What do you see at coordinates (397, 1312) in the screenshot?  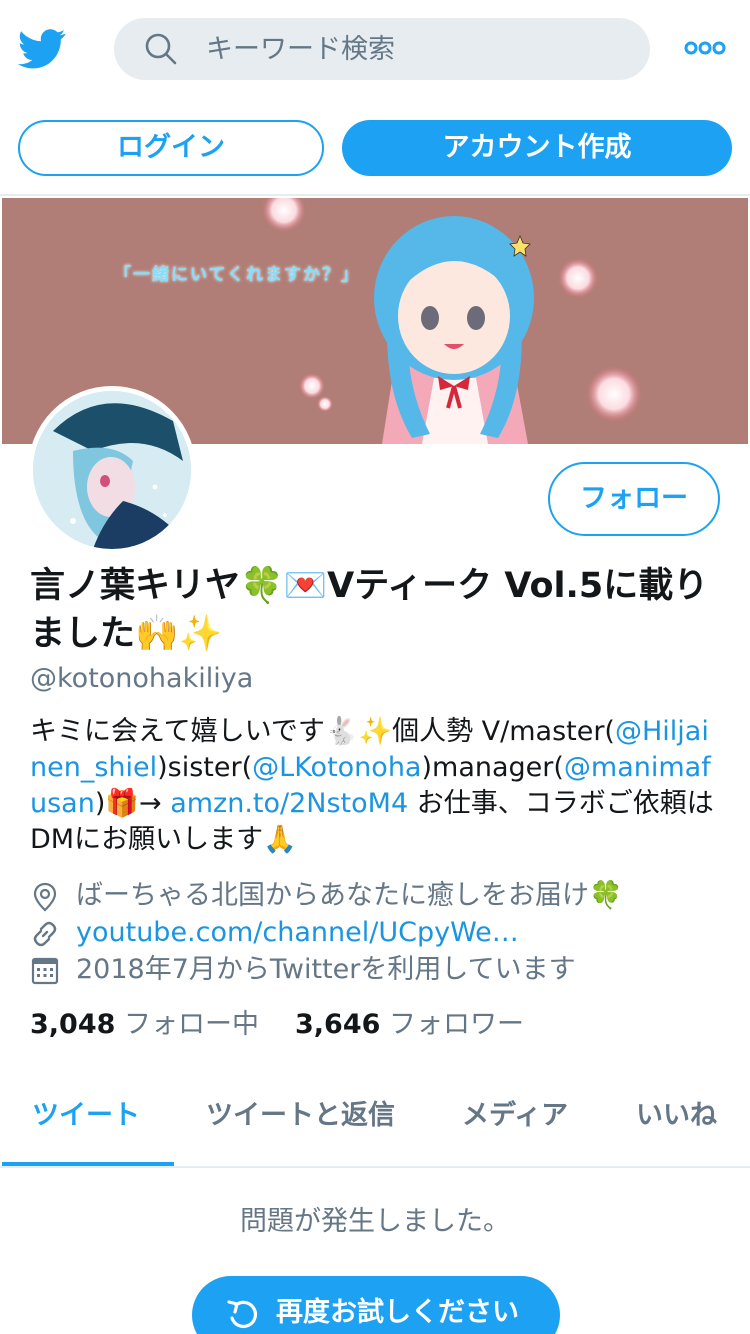 I see `retry-label: 再度お試しください` at bounding box center [397, 1312].